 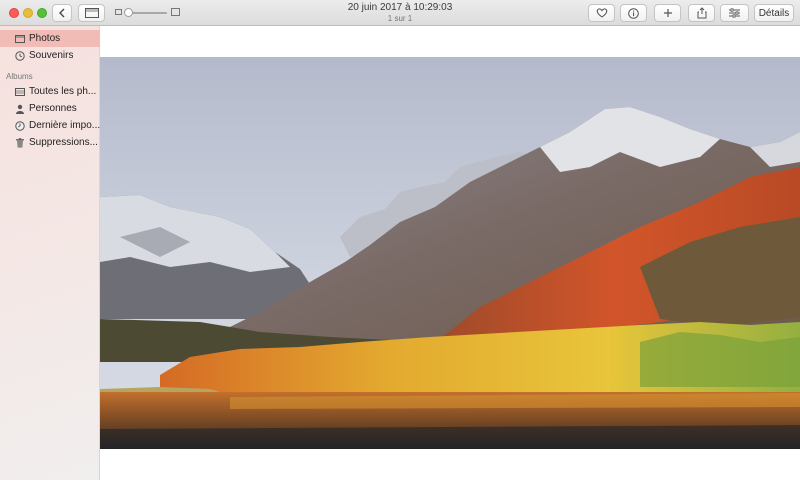 I want to click on sidebar-item-label: Personnes, so click(x=53, y=108).